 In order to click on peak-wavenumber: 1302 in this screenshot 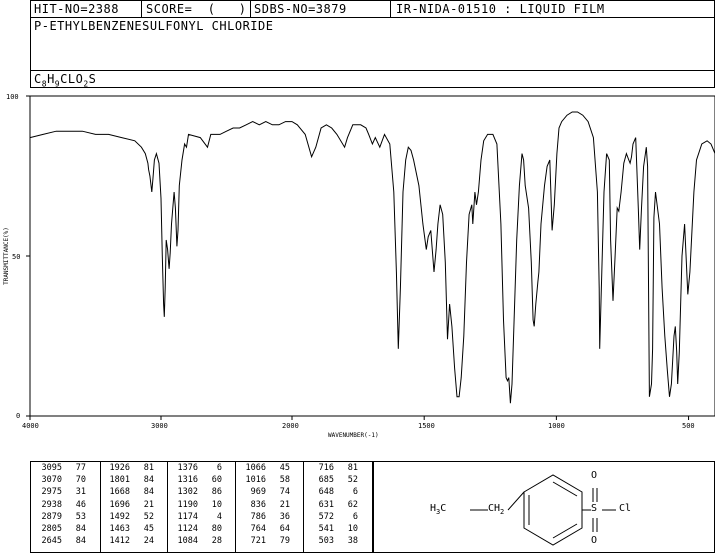, I will do `click(187, 492)`.